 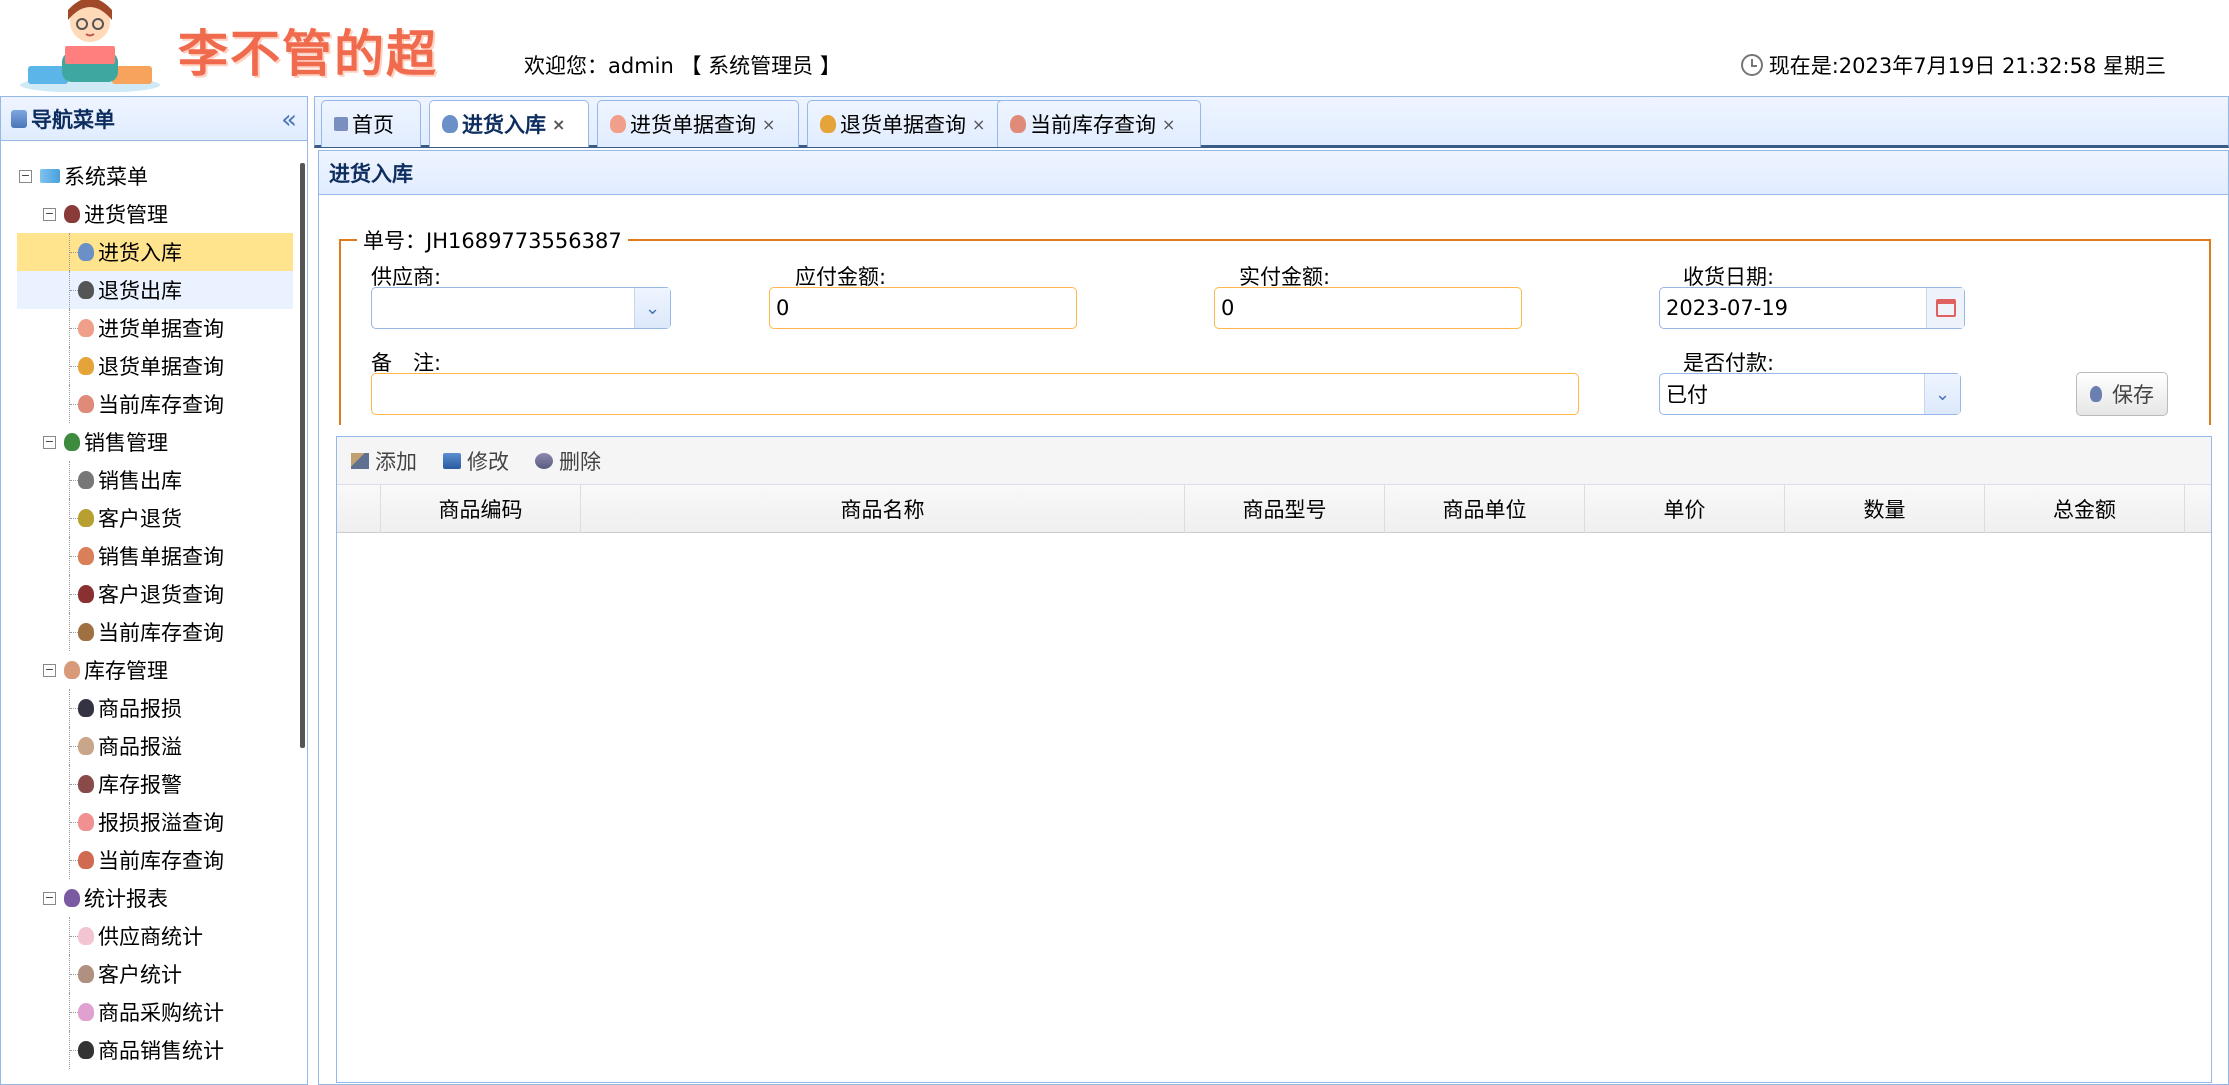 I want to click on nav-item-purchase-return: 退货出库, so click(x=155, y=290).